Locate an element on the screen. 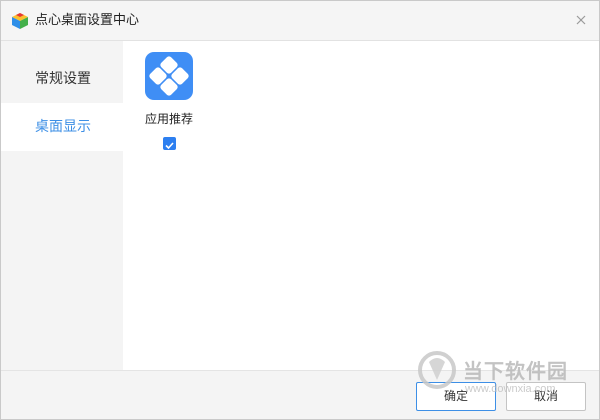  footer-bar: 确定 取消 is located at coordinates (300, 394).